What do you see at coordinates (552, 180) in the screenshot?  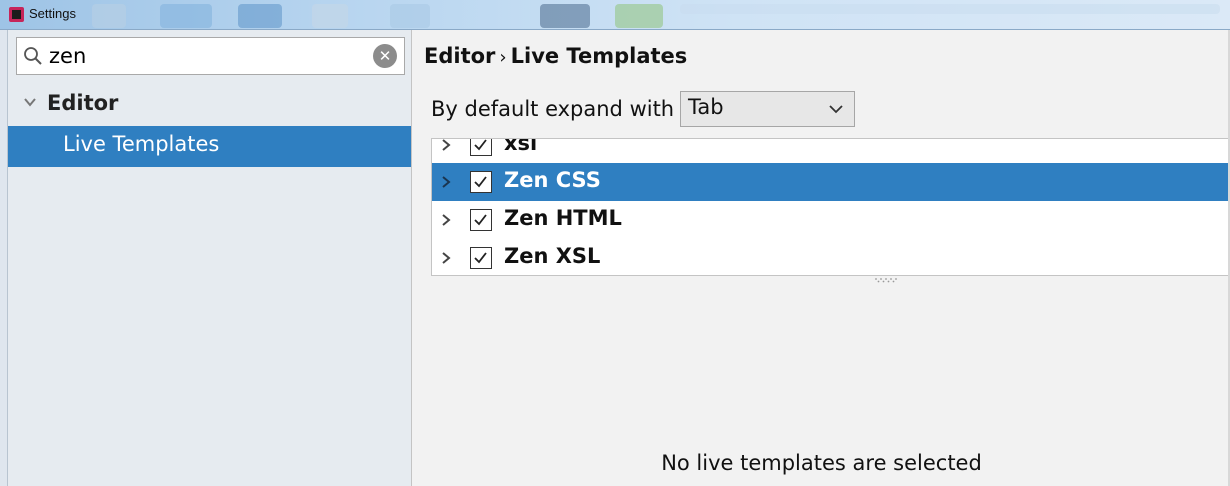 I see `template-group-label: Zen CSS` at bounding box center [552, 180].